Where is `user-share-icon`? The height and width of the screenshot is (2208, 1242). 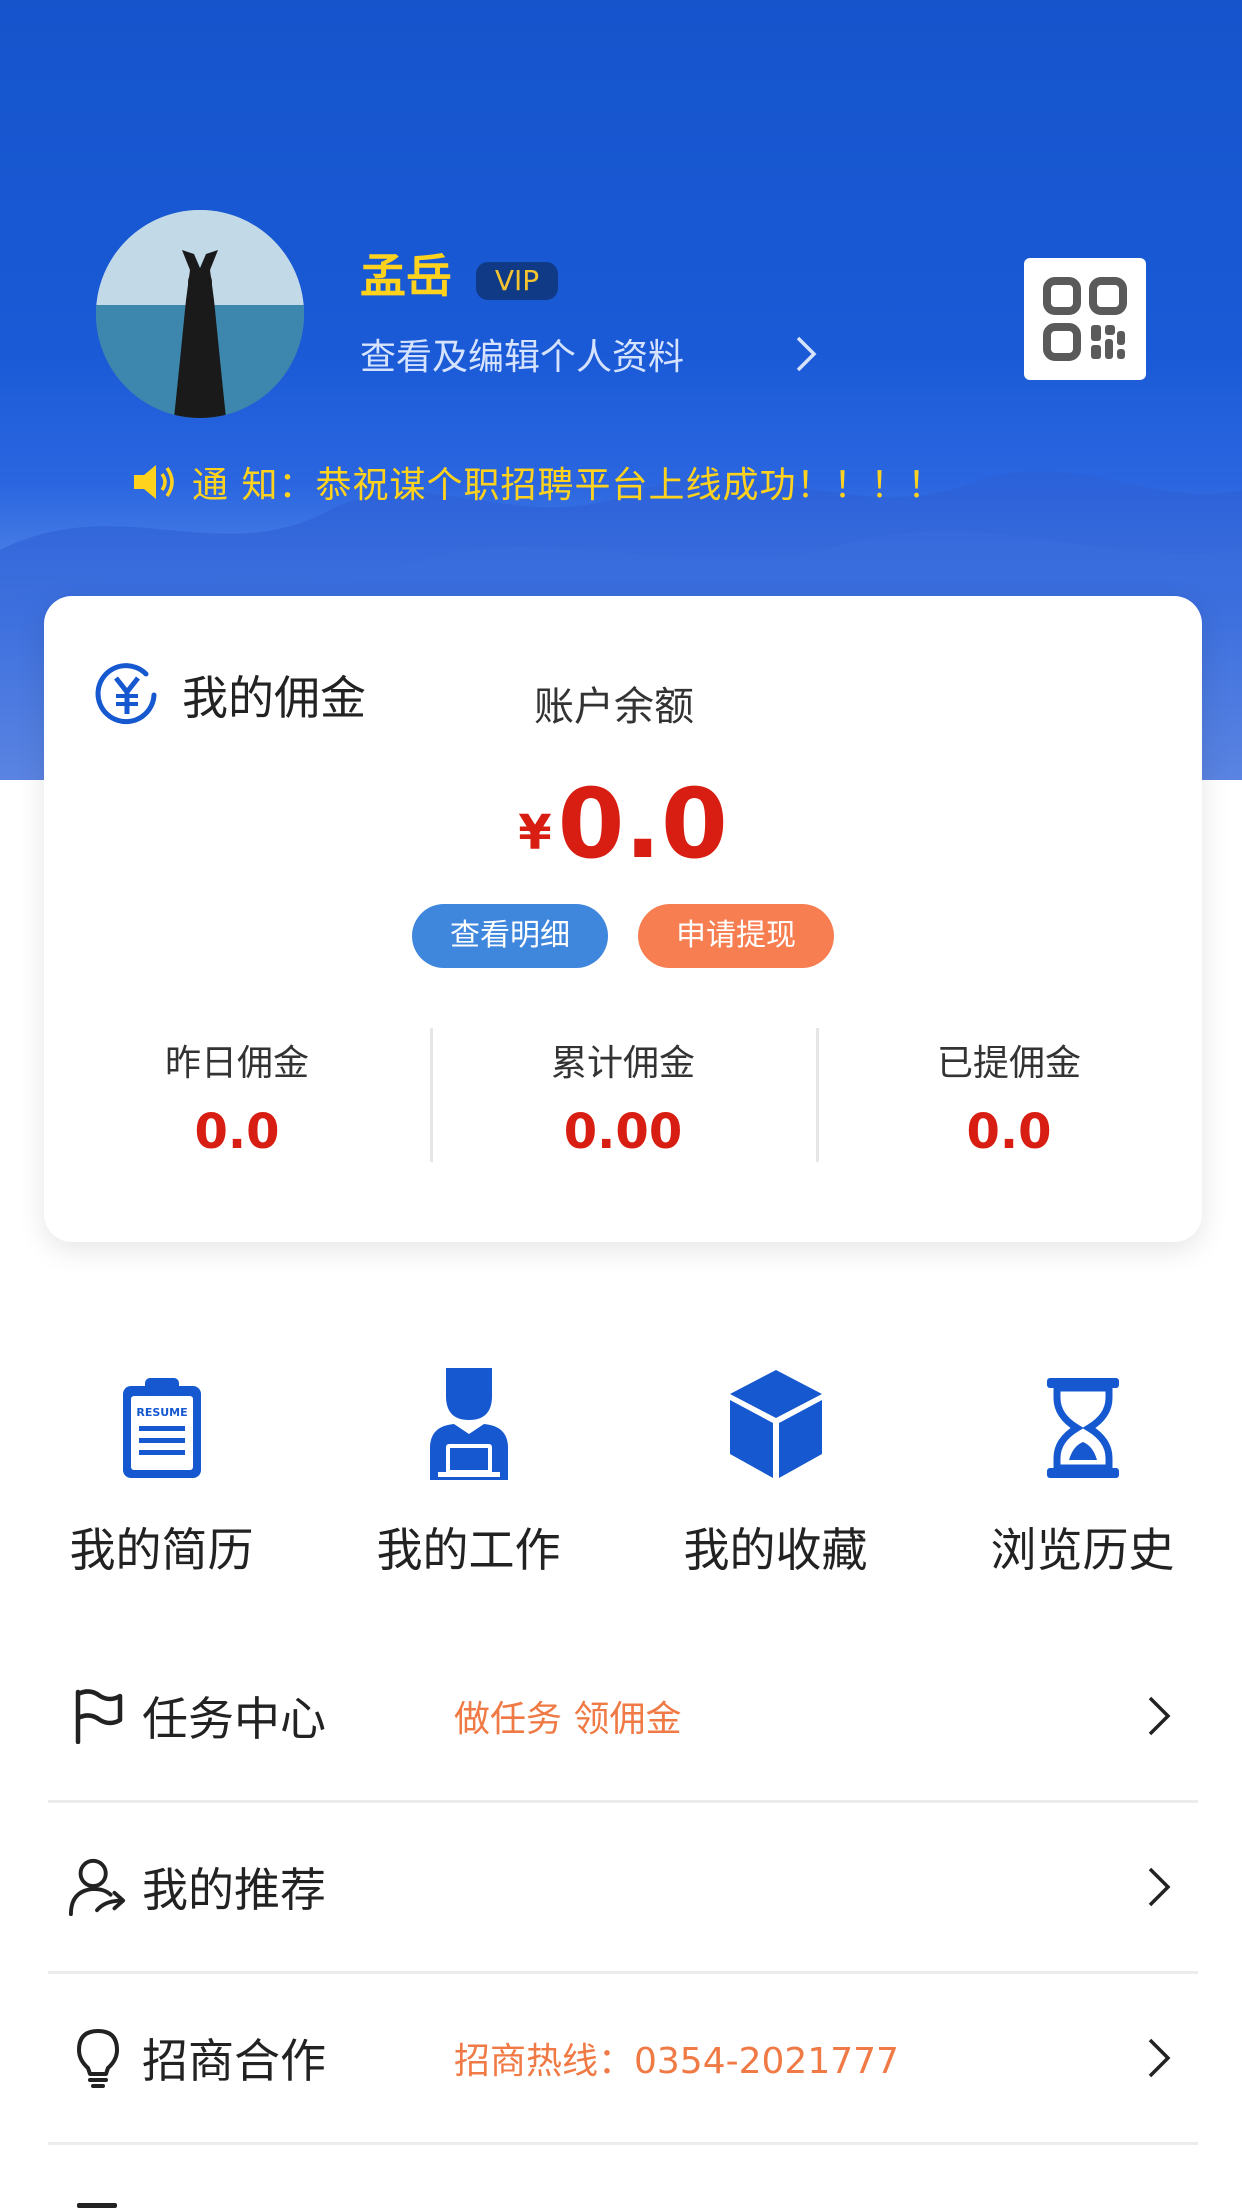 user-share-icon is located at coordinates (97, 1887).